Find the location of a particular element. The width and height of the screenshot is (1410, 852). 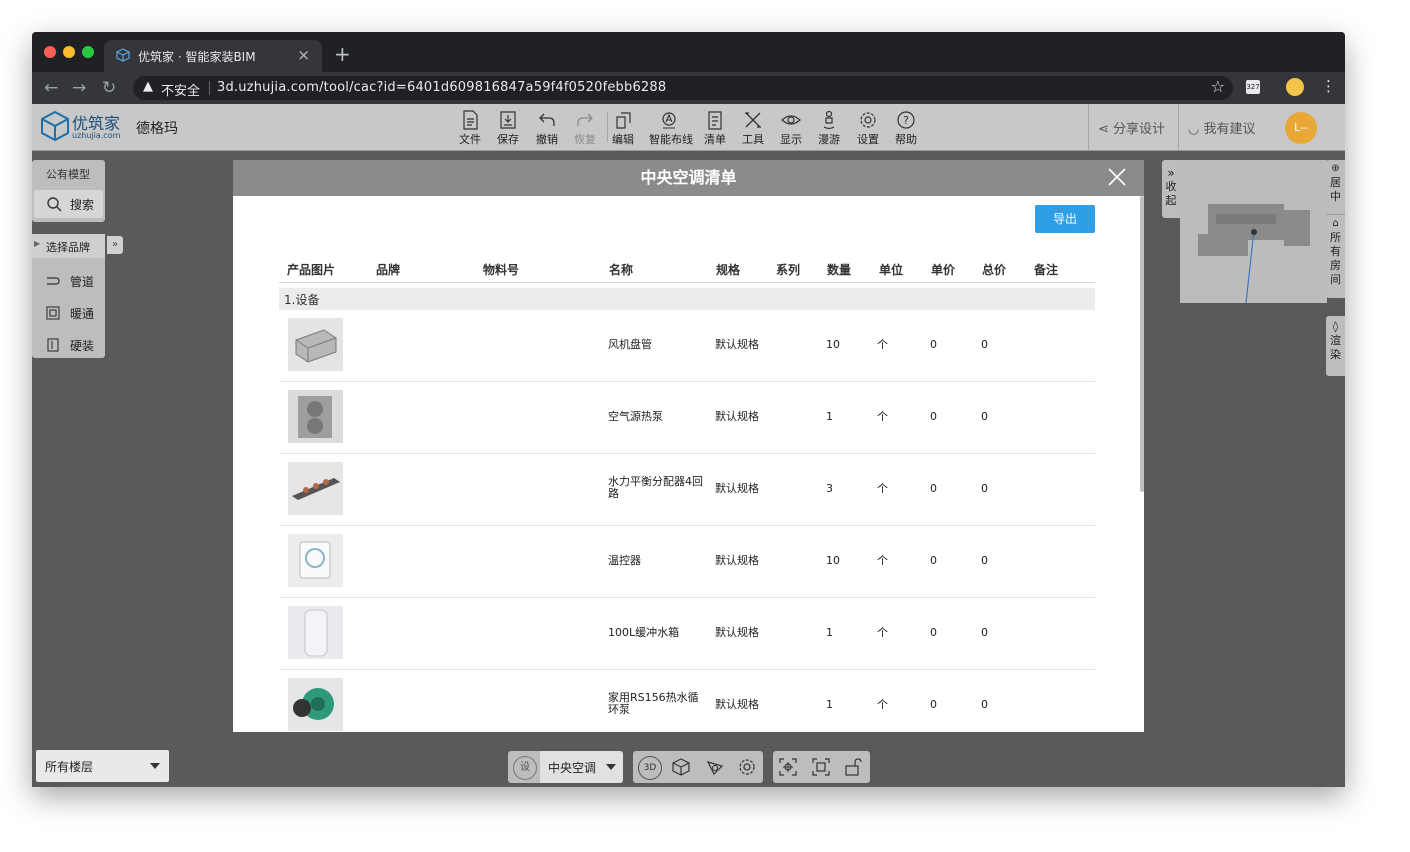

undo-button: 撤销 is located at coordinates (547, 128).